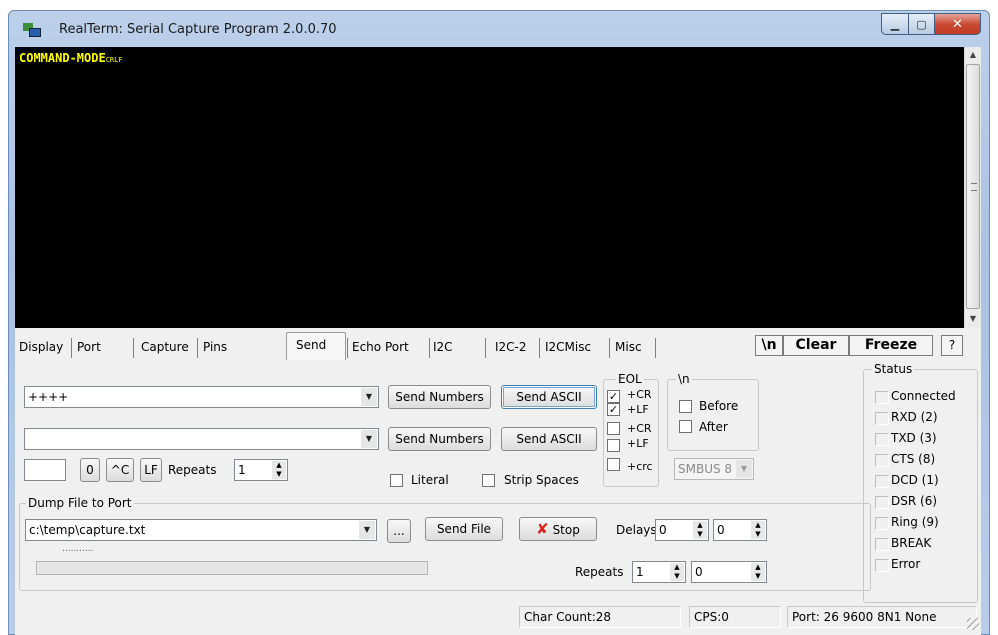 The height and width of the screenshot is (635, 998). I want to click on send-ascii-button-1: Send ASCII, so click(549, 397).